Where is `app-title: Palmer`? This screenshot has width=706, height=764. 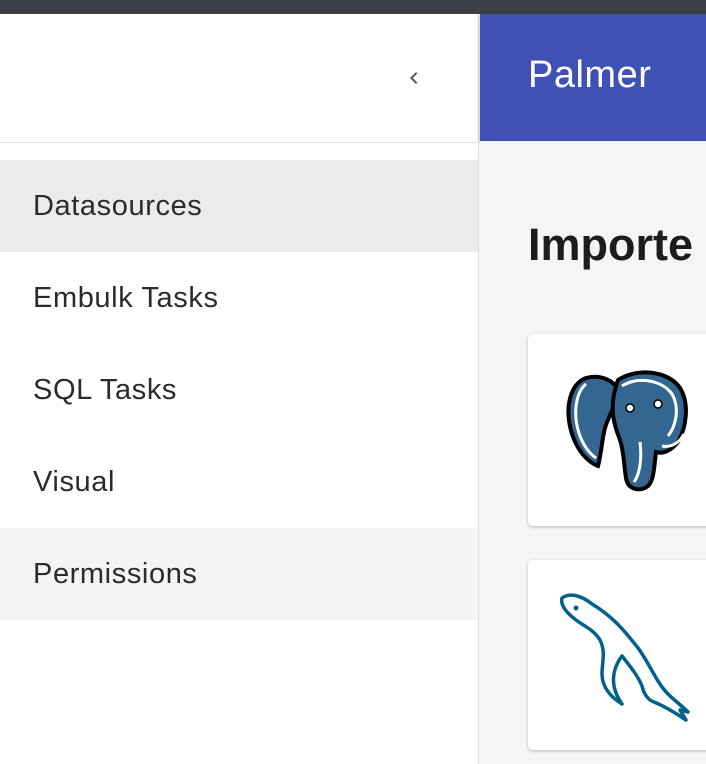
app-title: Palmer is located at coordinates (590, 75).